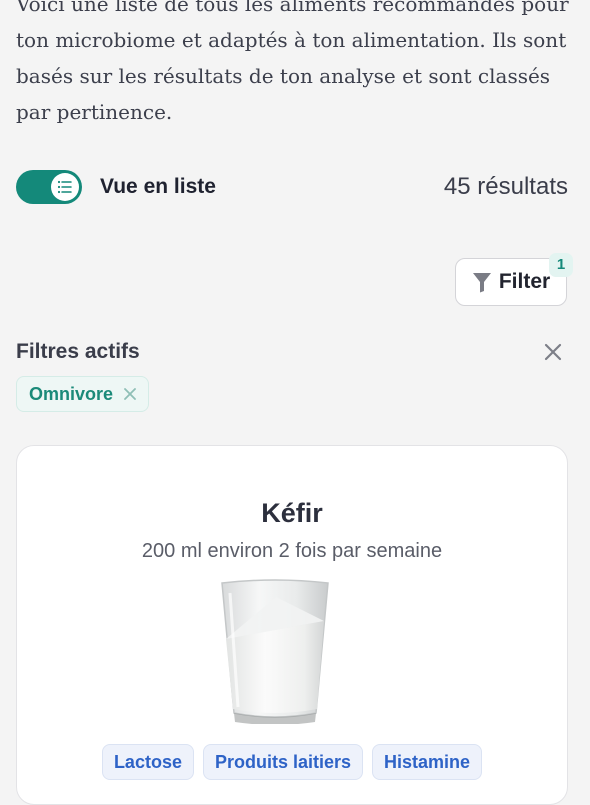 Image resolution: width=590 pixels, height=805 pixels. Describe the element at coordinates (524, 281) in the screenshot. I see `filter-button-label: Filter` at that location.